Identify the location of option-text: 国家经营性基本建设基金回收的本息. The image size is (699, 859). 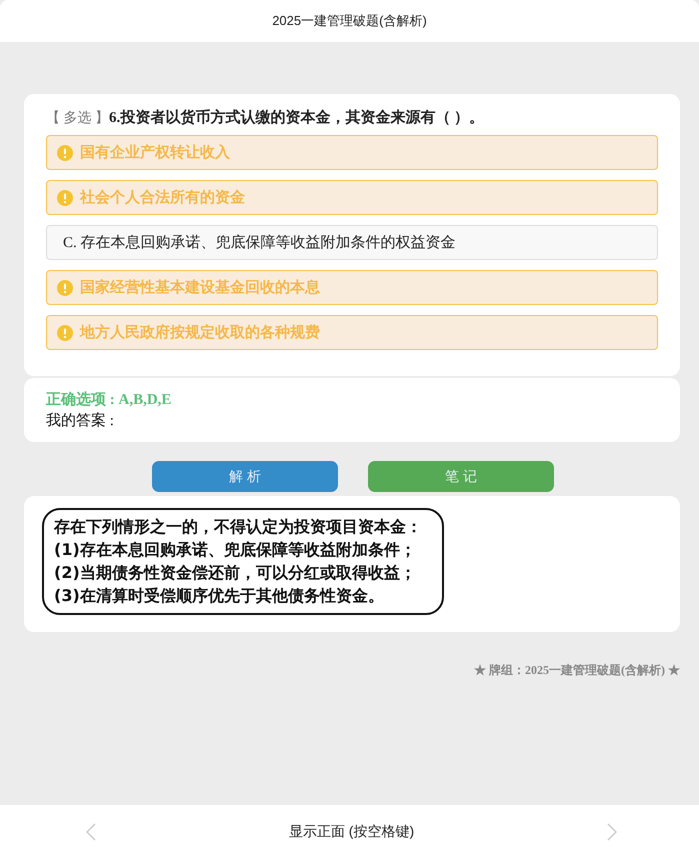
(200, 287).